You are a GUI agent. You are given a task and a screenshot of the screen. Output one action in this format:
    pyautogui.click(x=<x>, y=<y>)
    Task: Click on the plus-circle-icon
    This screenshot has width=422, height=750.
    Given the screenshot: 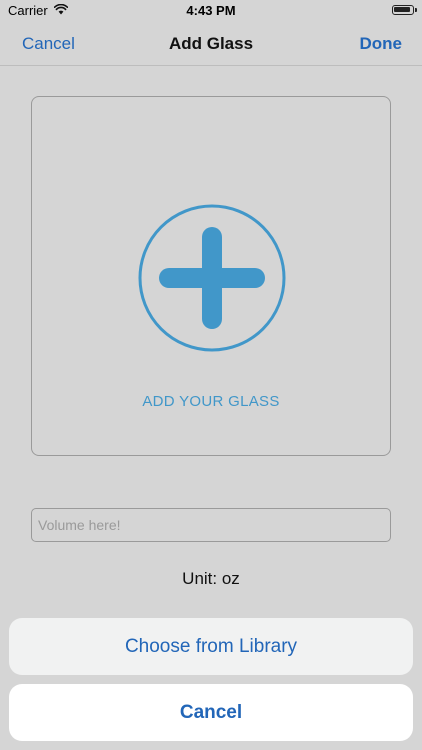 What is the action you would take?
    pyautogui.click(x=212, y=278)
    